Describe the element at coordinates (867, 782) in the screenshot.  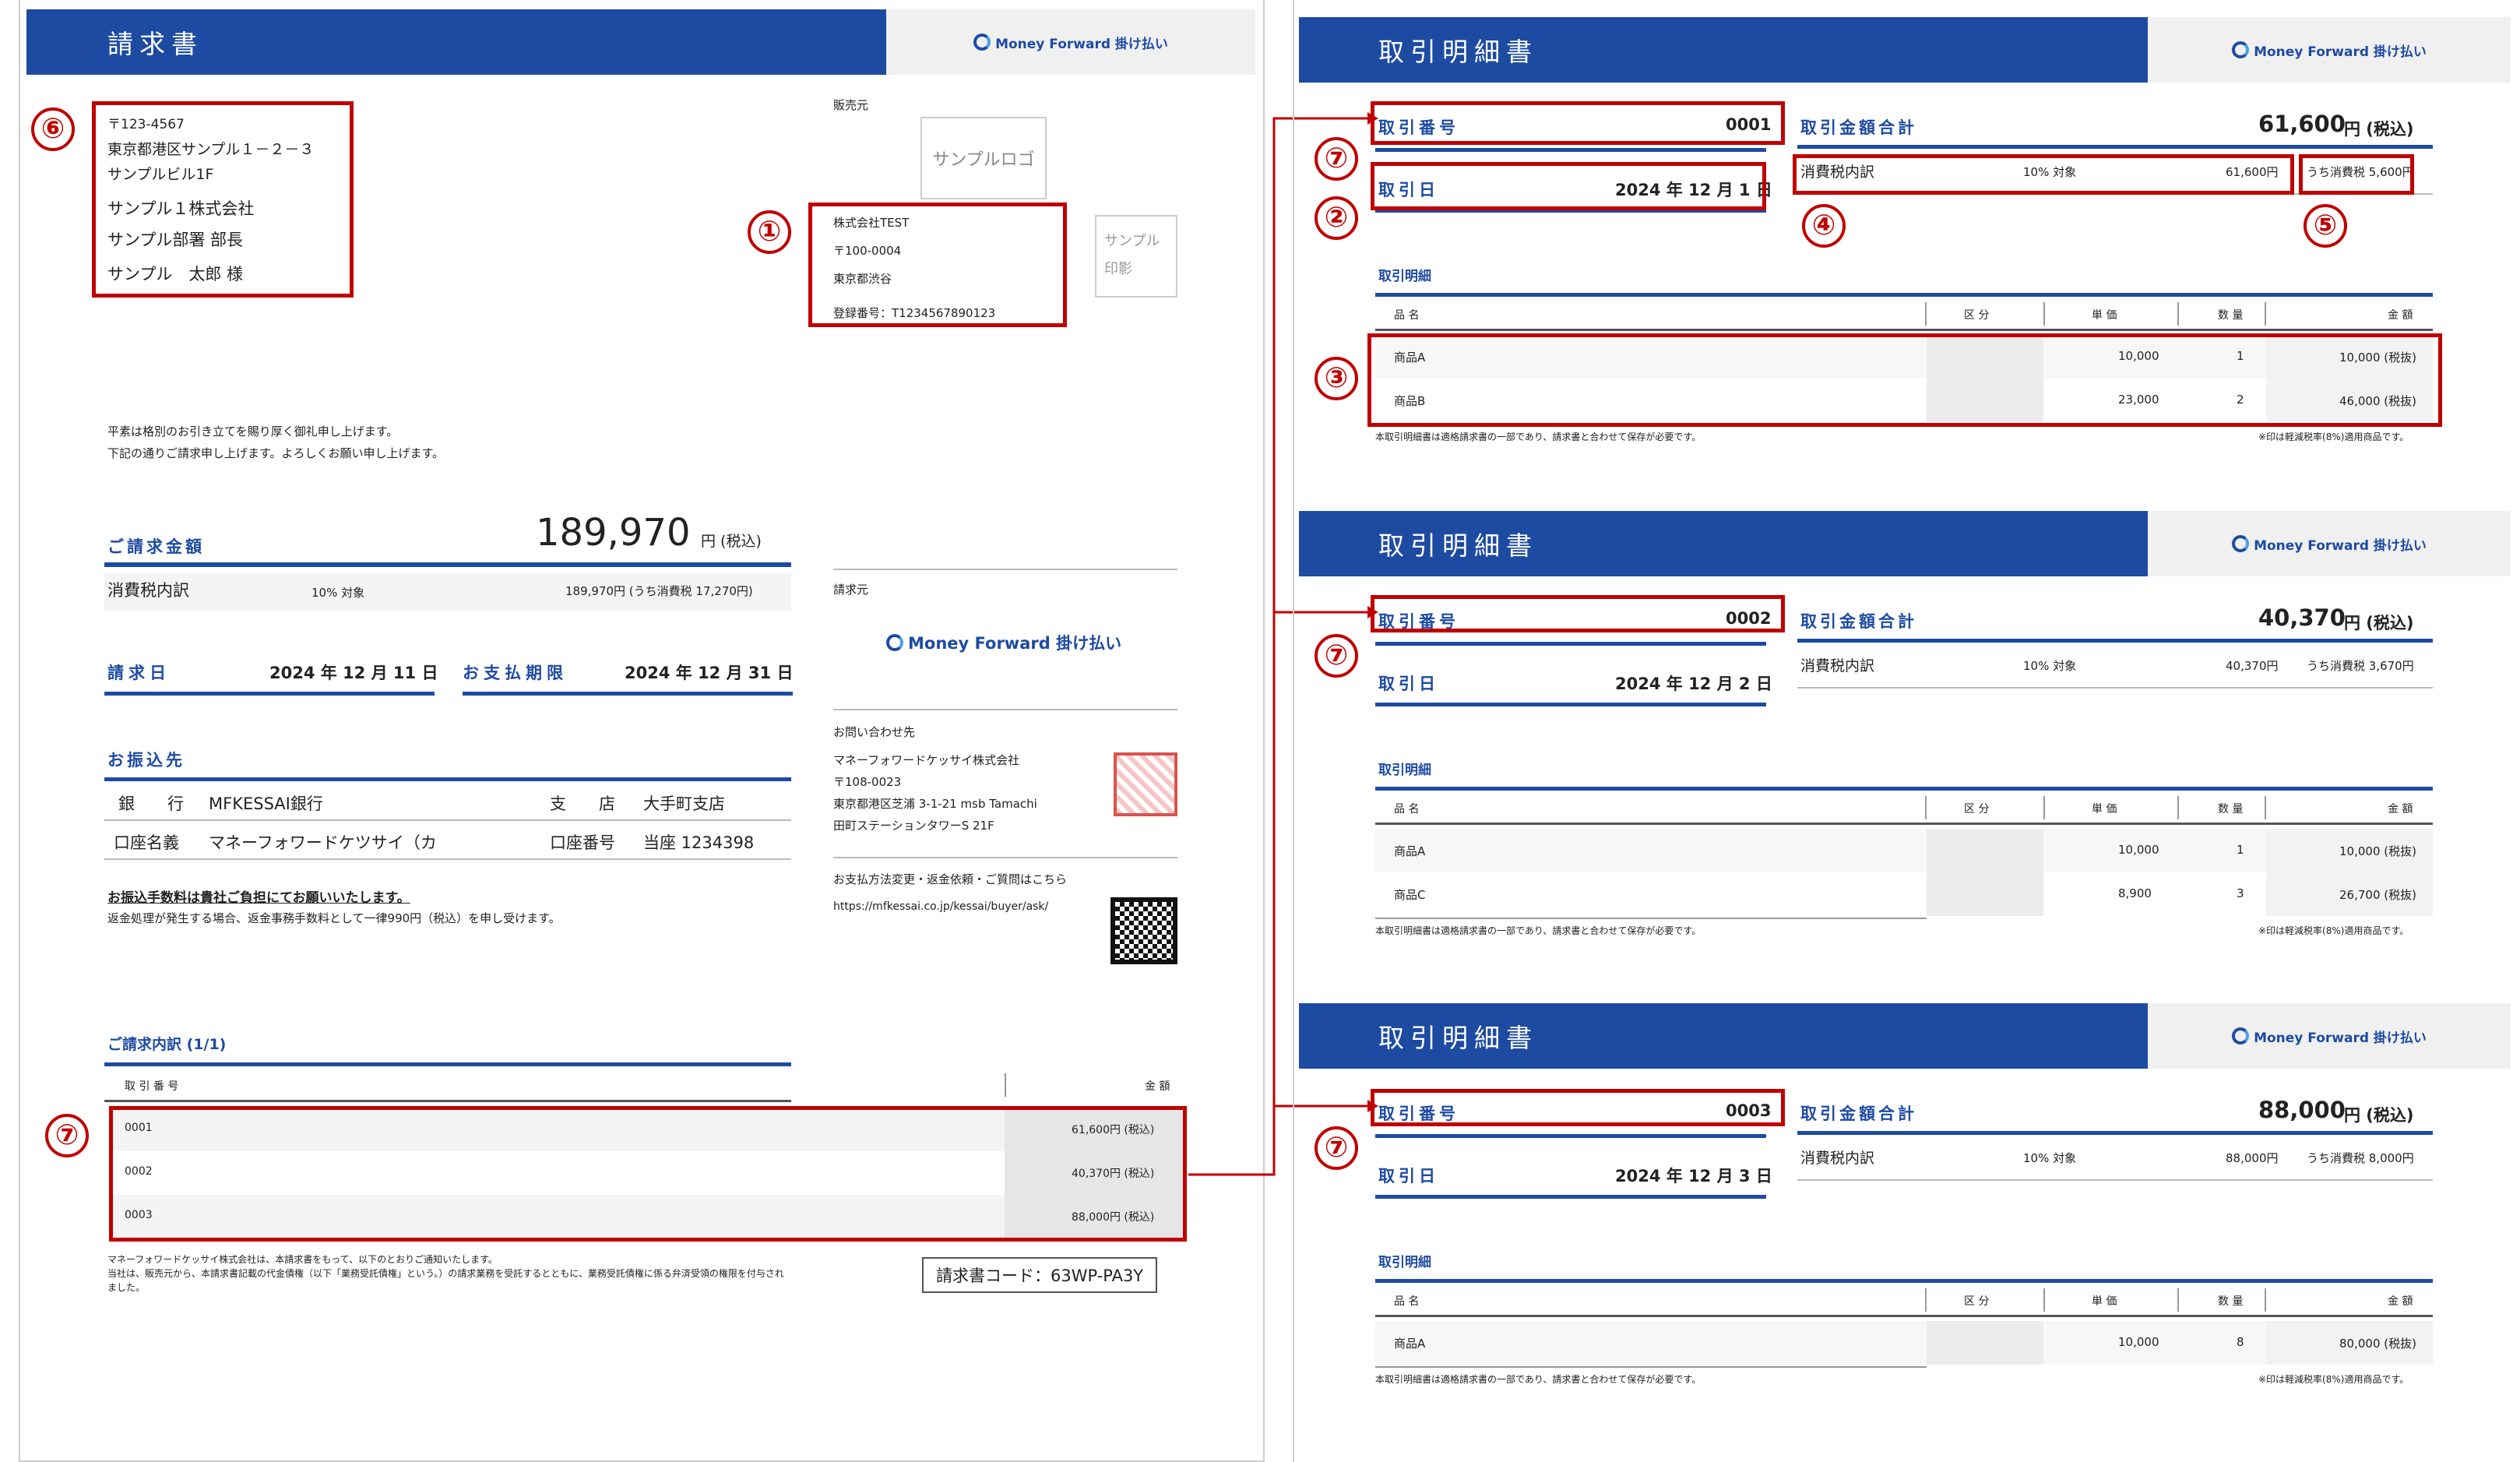
I see `contact-postal: 〒108-0023` at that location.